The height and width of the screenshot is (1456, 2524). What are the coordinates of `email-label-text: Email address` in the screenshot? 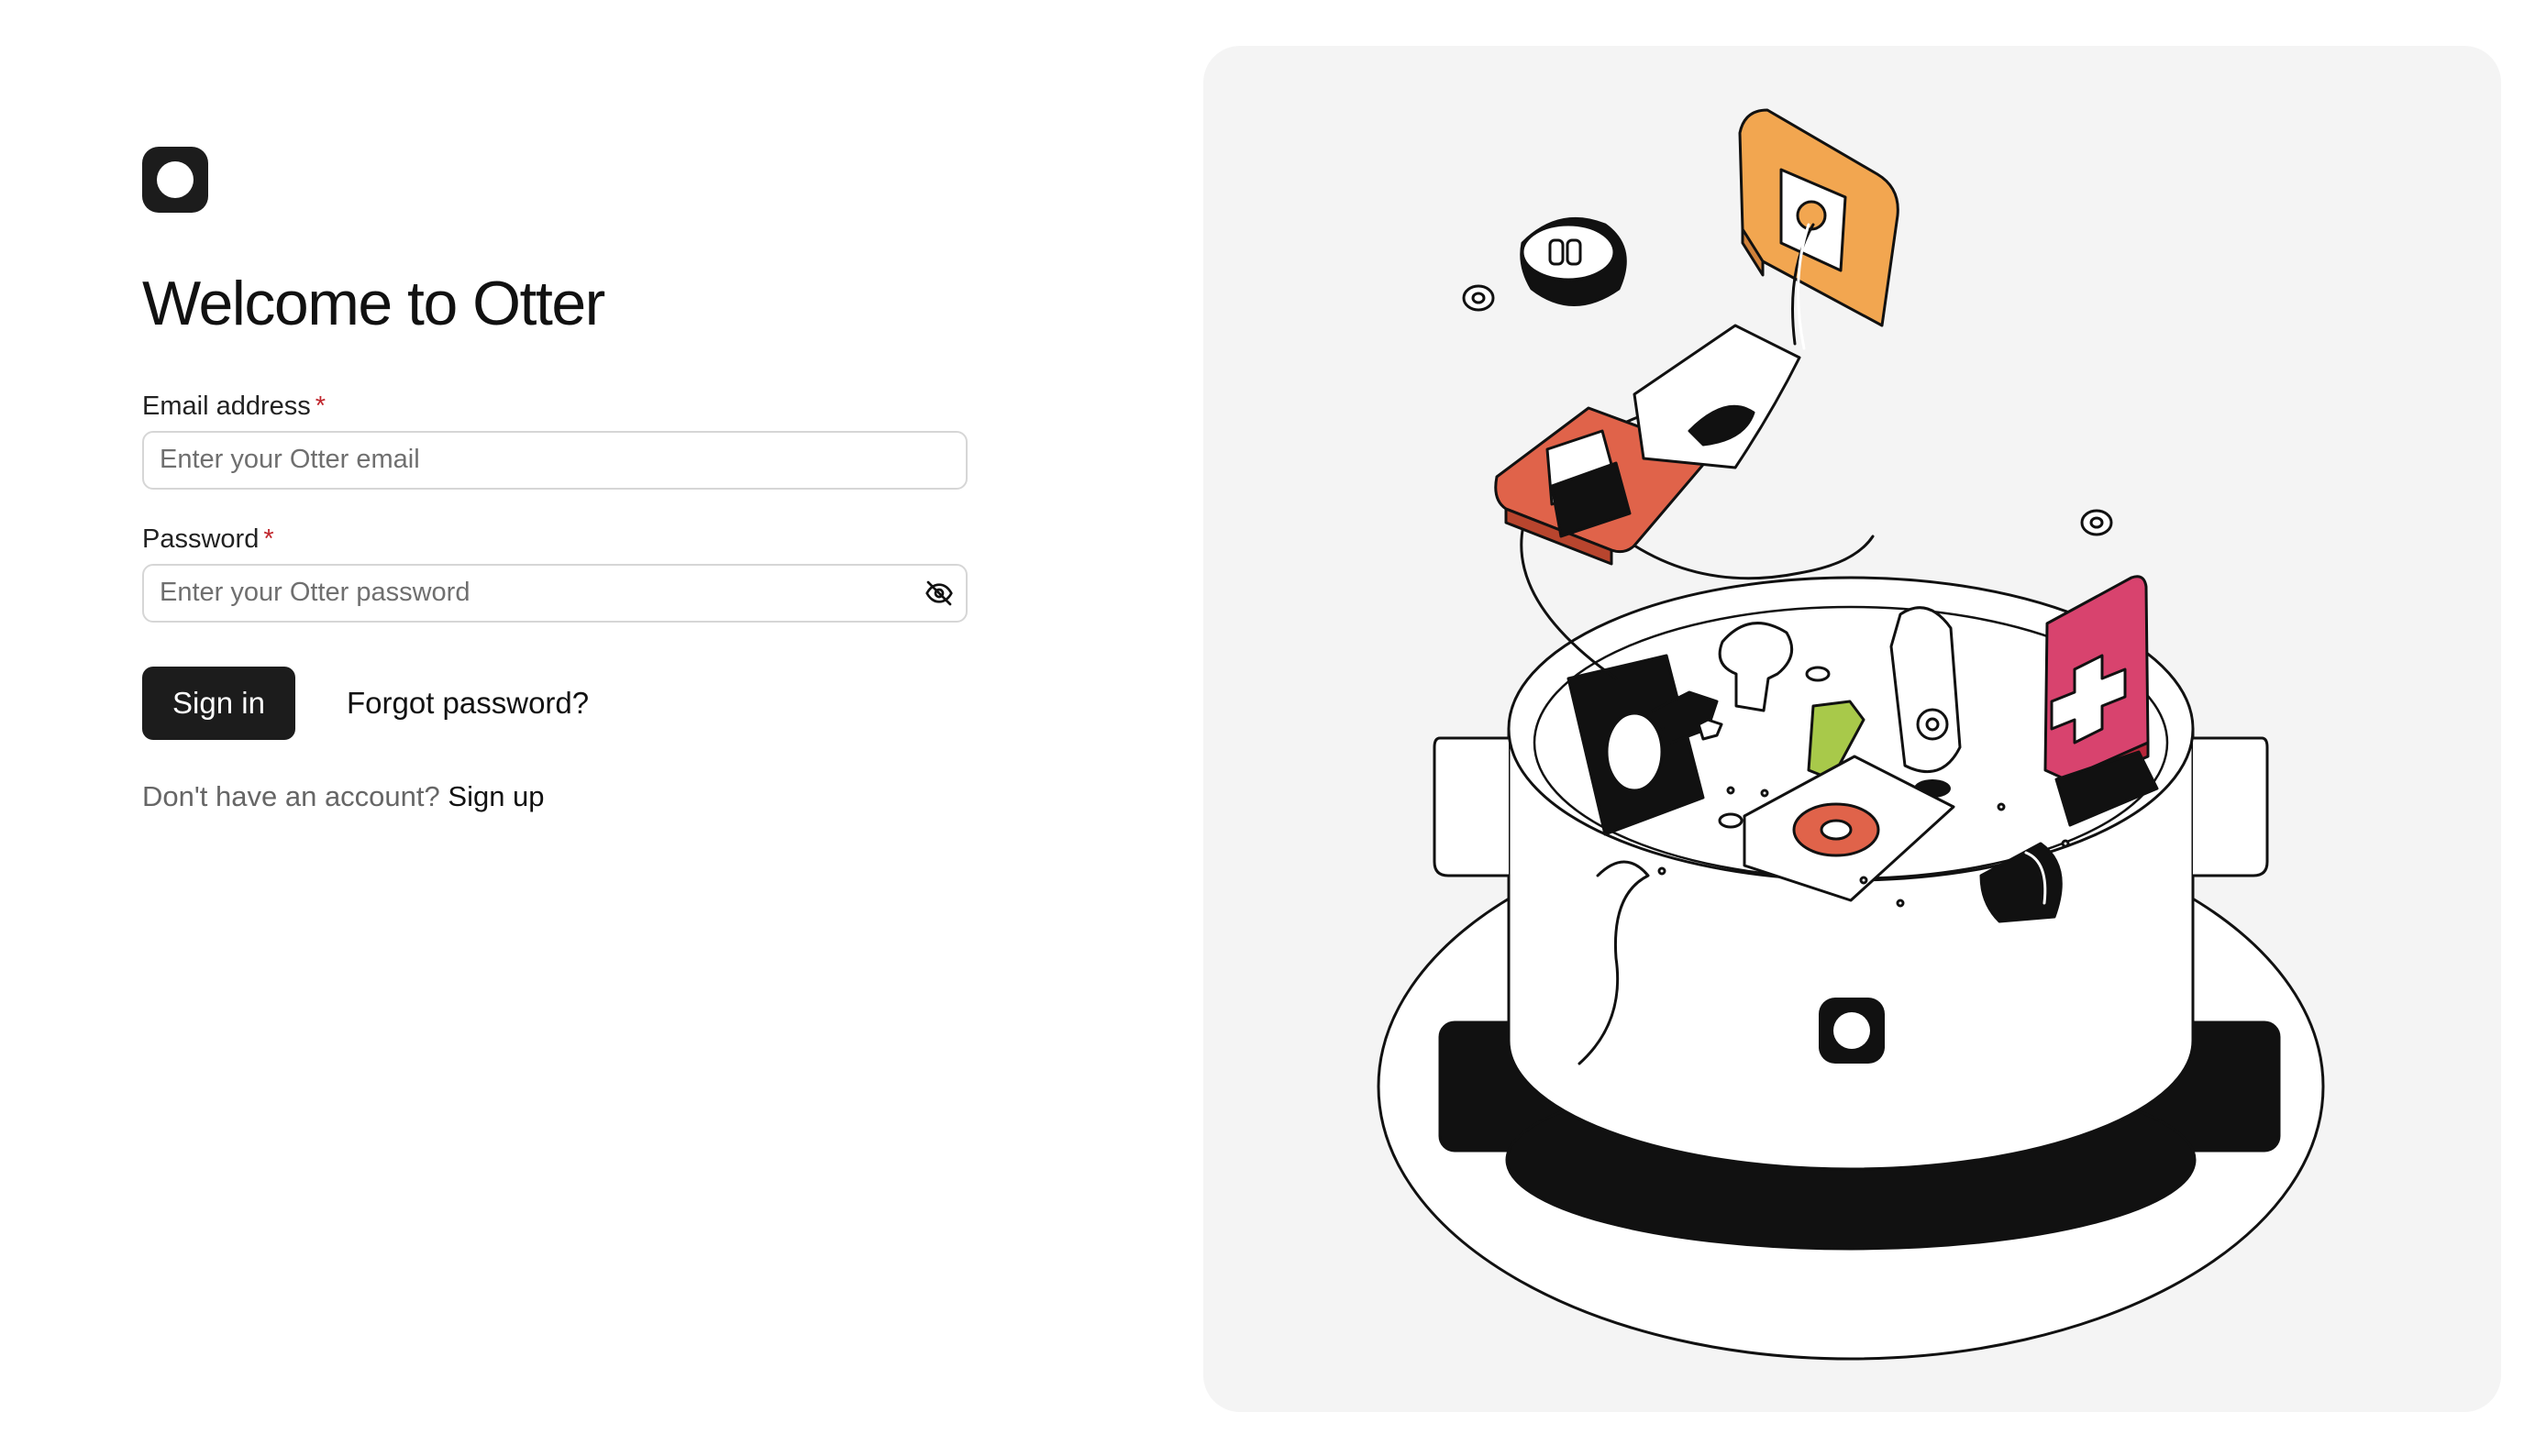 It's located at (227, 406).